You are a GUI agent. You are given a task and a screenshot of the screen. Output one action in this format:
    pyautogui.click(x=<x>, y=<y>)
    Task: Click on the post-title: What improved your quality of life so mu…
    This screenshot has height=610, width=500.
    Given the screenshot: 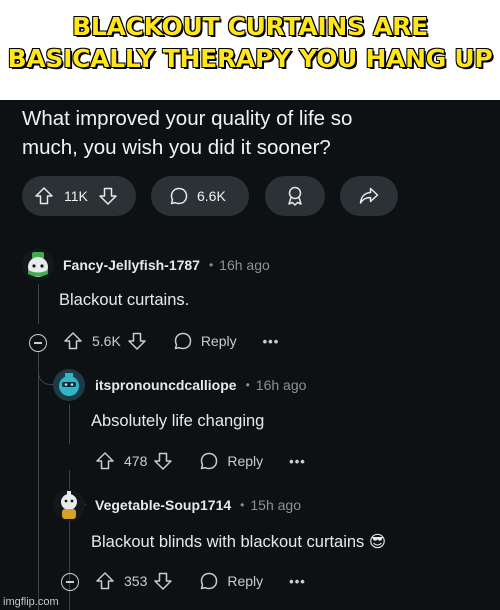 What is the action you would take?
    pyautogui.click(x=252, y=133)
    